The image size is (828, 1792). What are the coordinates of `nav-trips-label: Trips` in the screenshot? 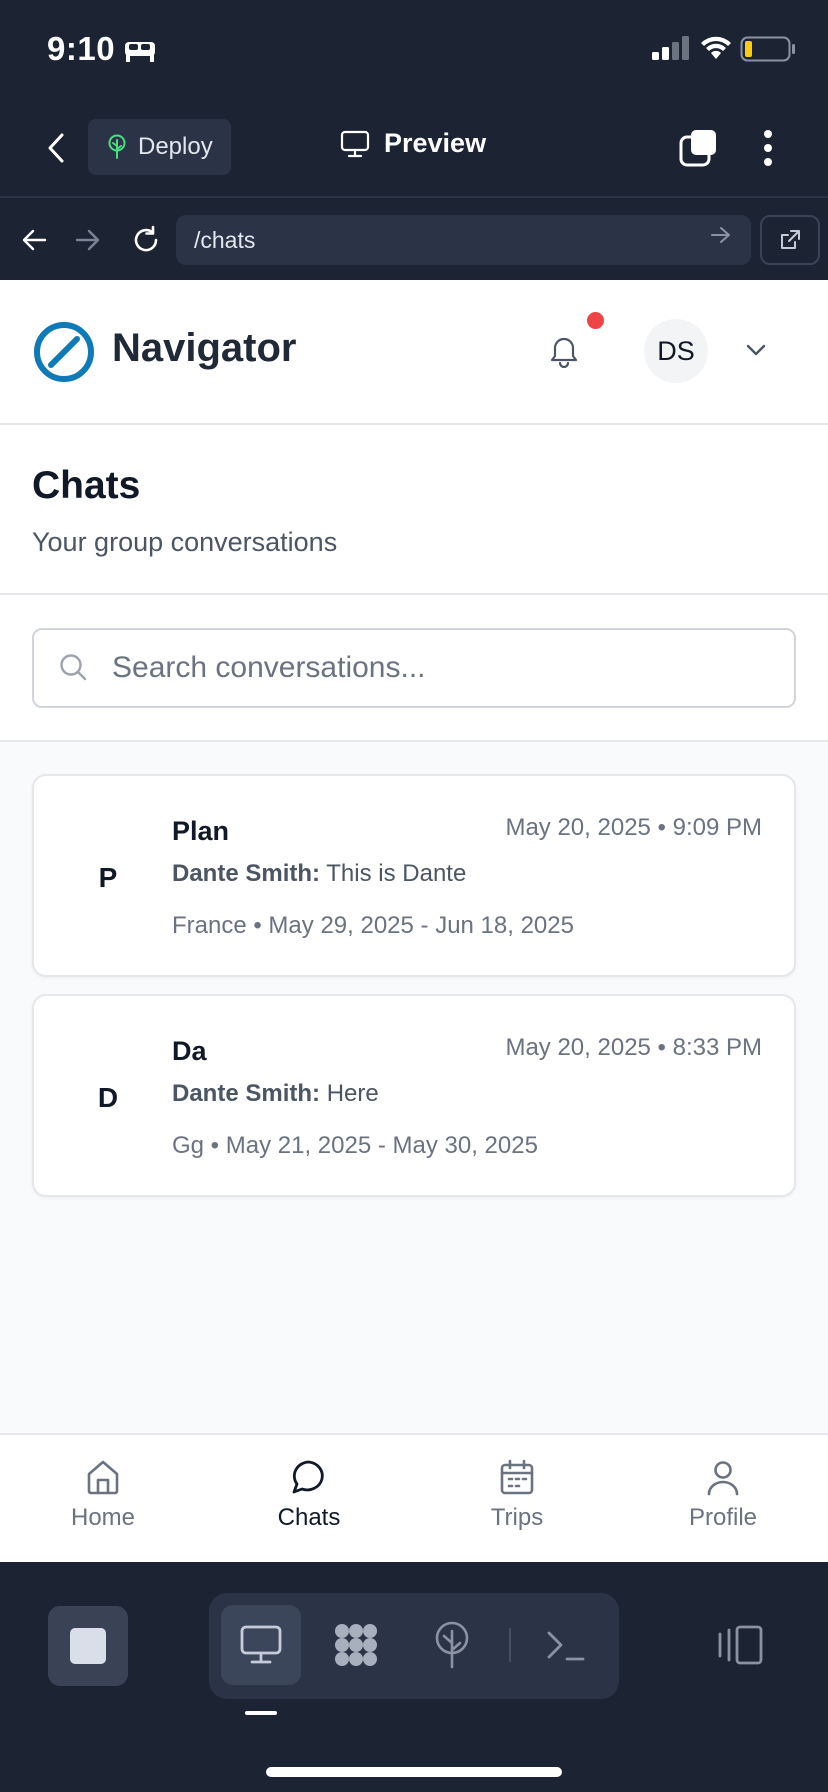 It's located at (517, 1517).